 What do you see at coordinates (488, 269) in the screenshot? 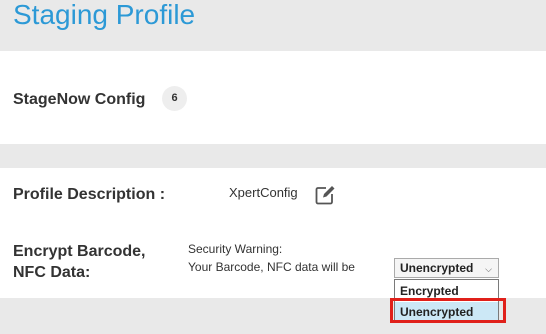
I see `chevron-down-icon: ⌵` at bounding box center [488, 269].